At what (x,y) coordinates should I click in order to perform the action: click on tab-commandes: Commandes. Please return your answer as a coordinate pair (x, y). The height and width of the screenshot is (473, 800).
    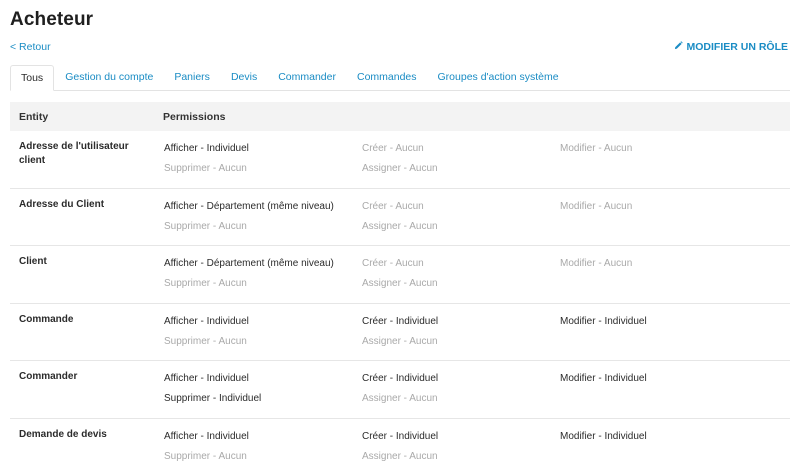
    Looking at the image, I should click on (387, 77).